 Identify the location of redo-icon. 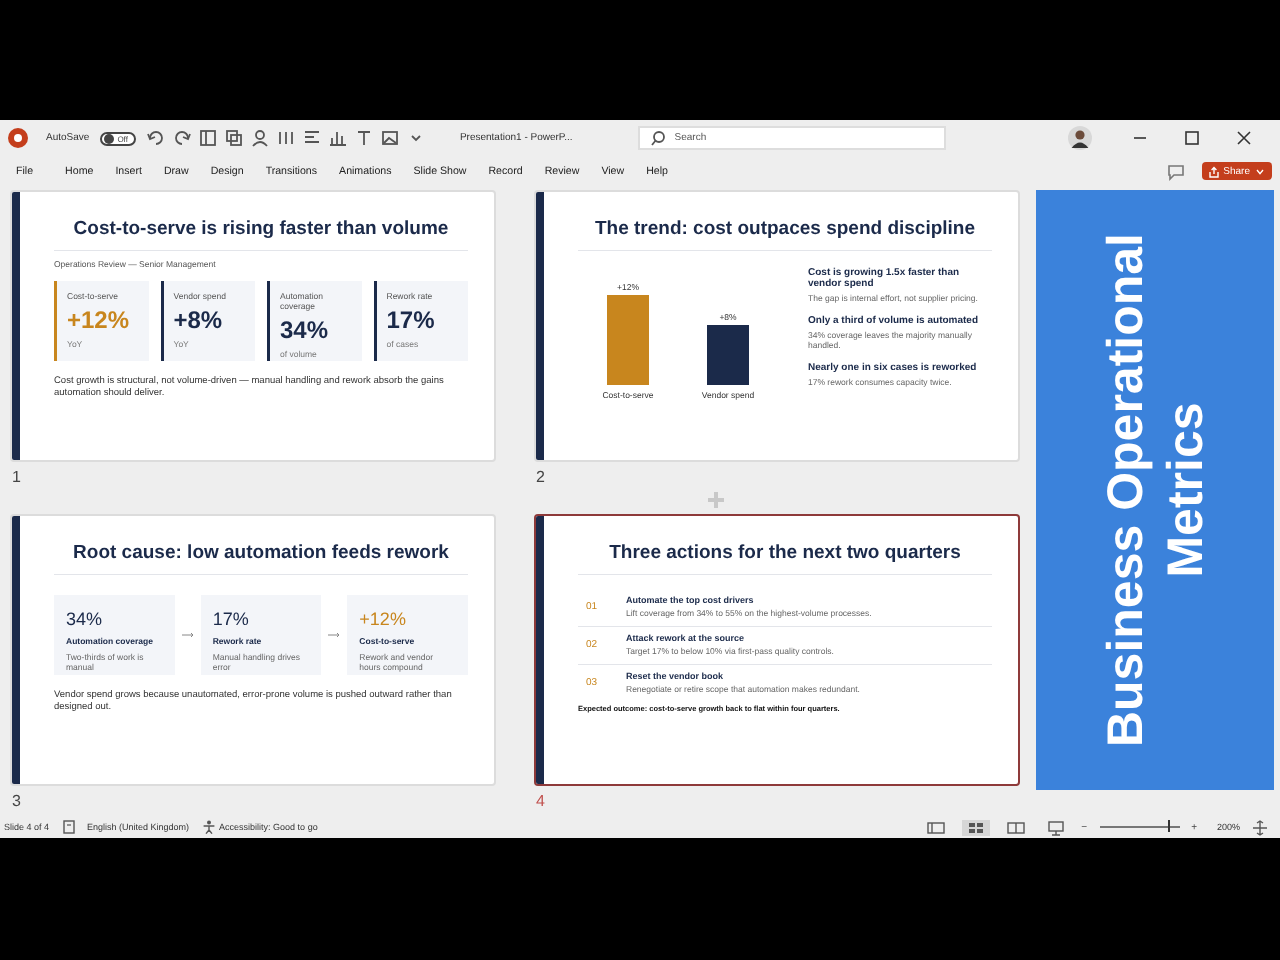
(181, 138).